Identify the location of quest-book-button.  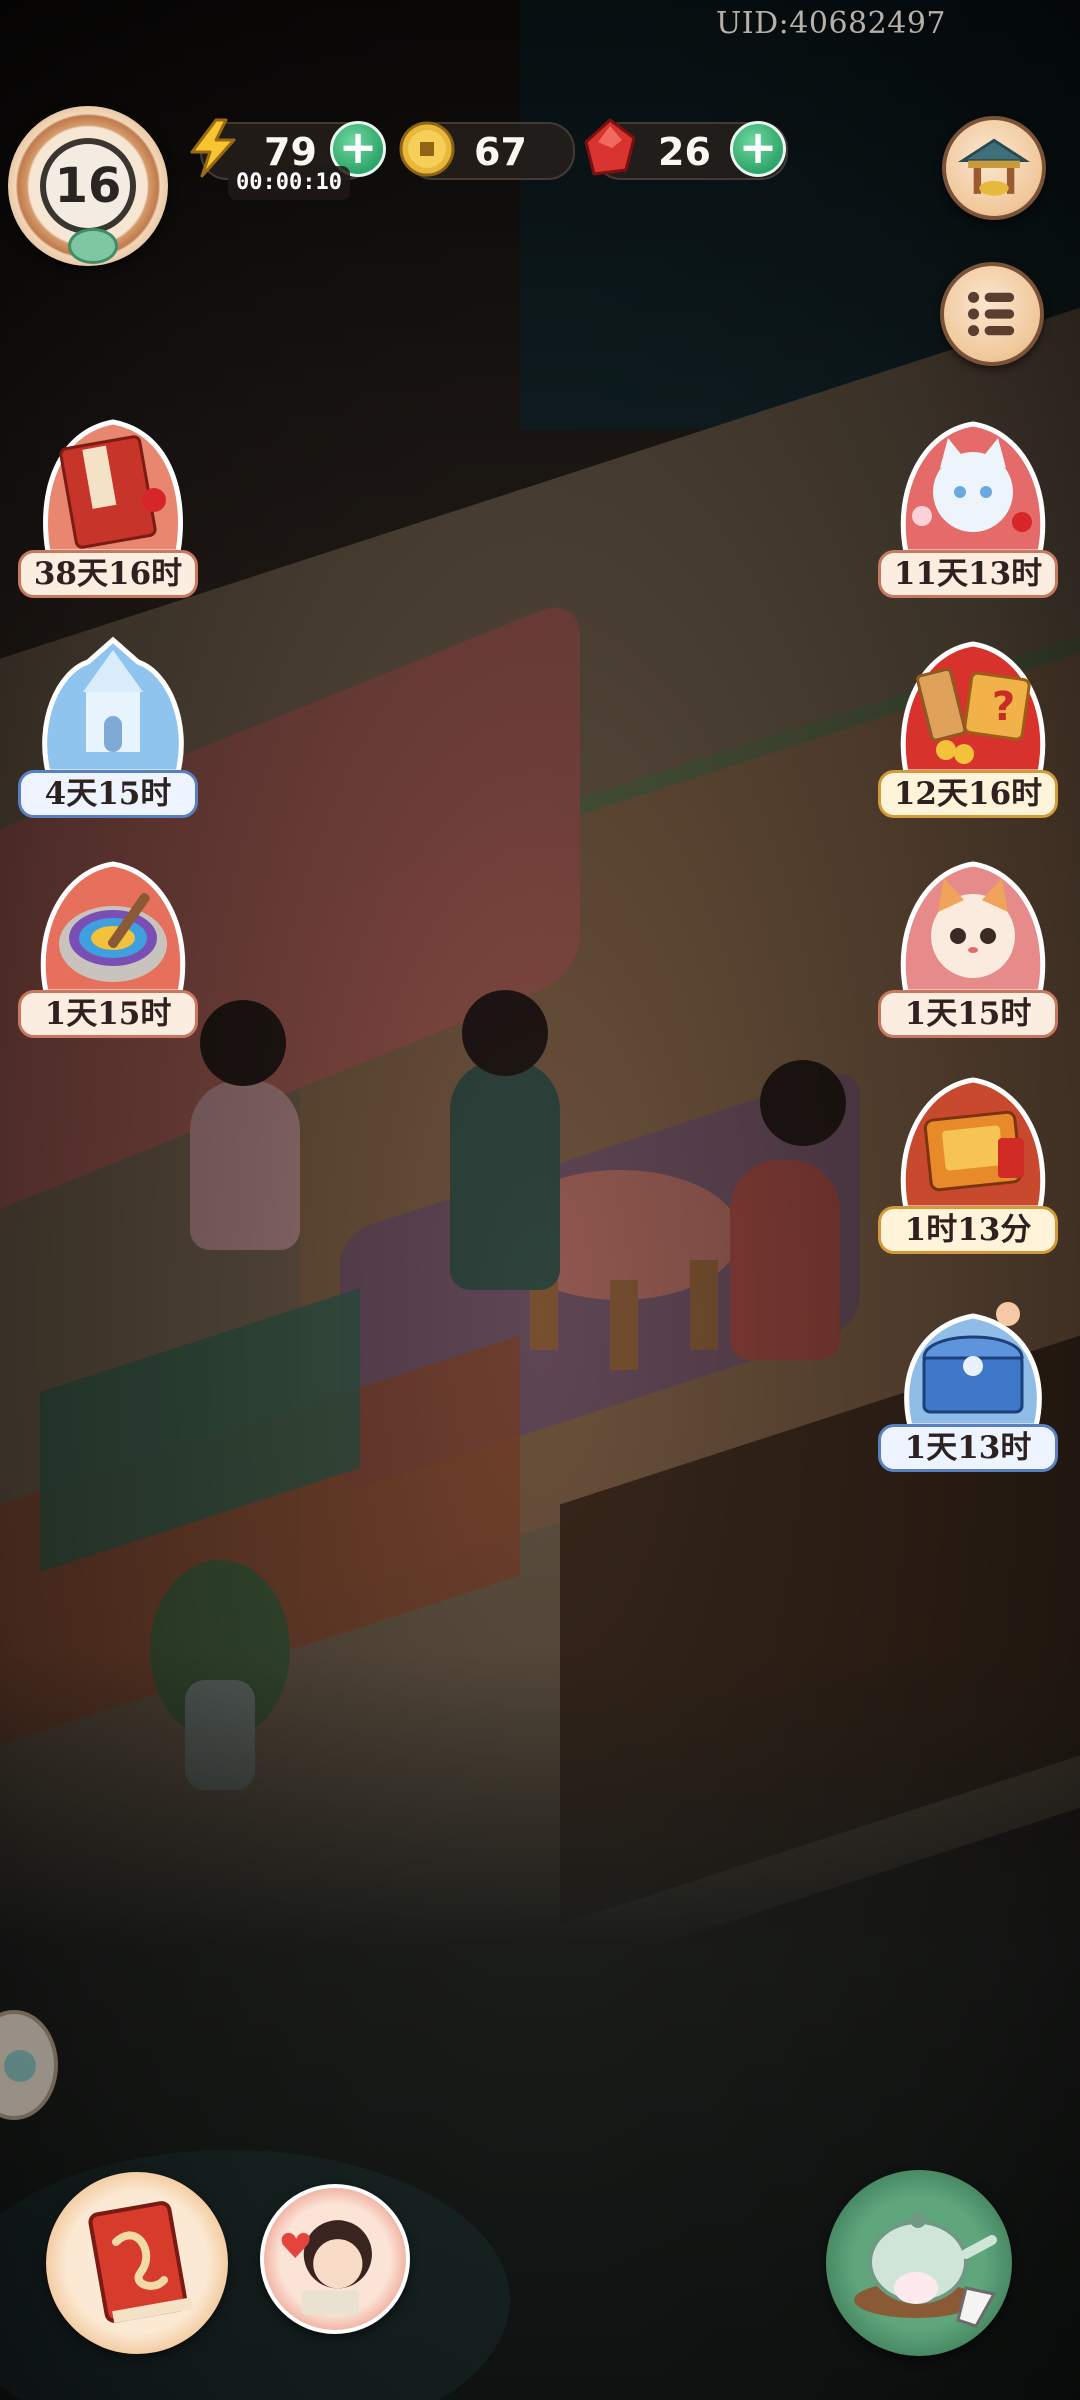
(137, 2263).